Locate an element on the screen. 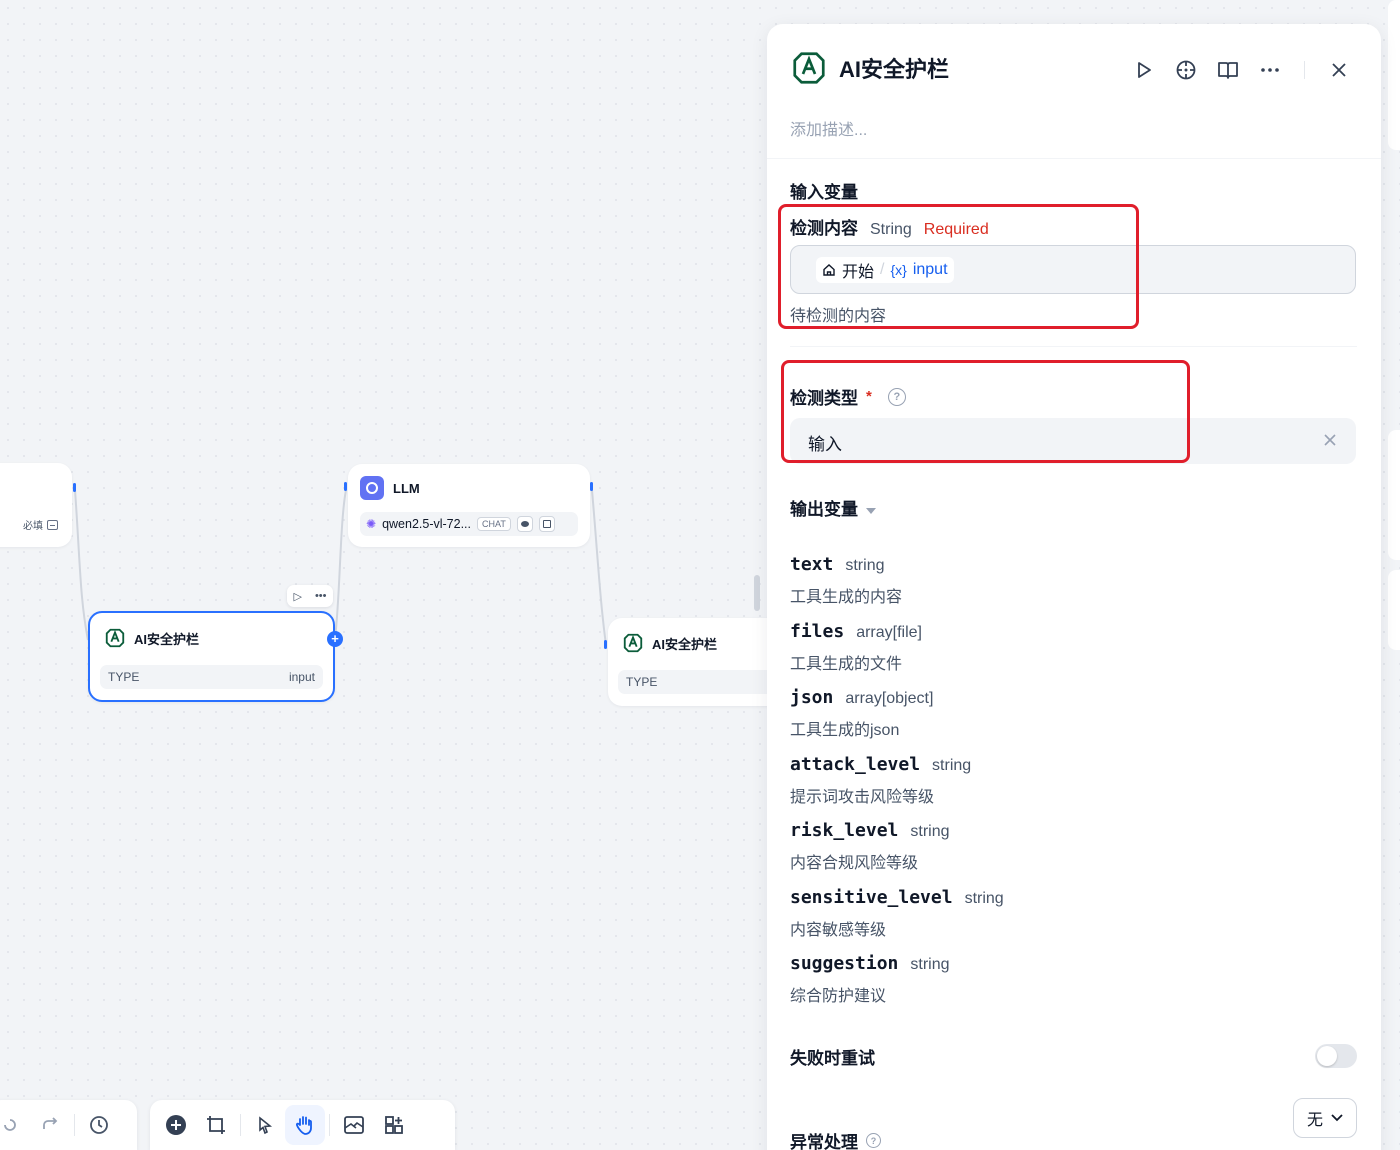 This screenshot has height=1150, width=1400. variable-icon: {x} is located at coordinates (898, 270).